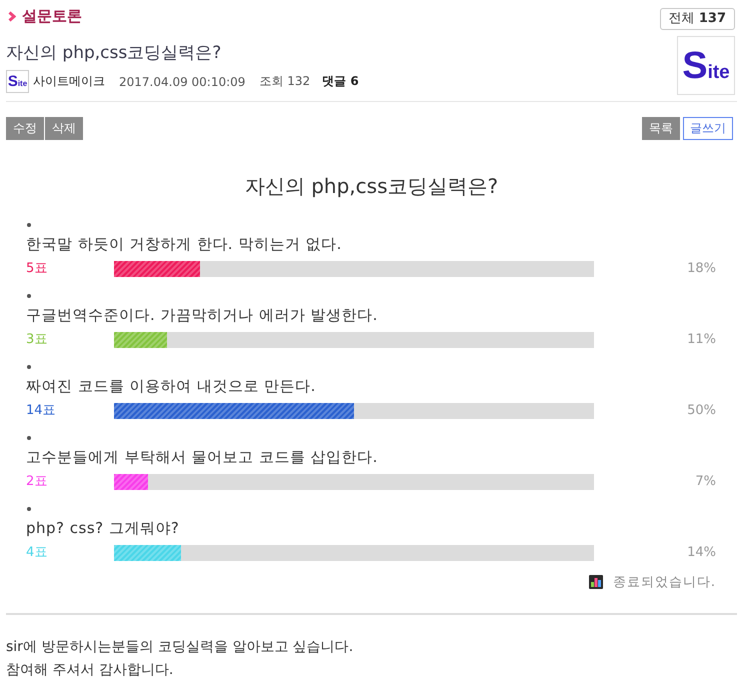 The image size is (741, 695). I want to click on post-title: 자신의 php,css코딩실력은?, so click(114, 53).